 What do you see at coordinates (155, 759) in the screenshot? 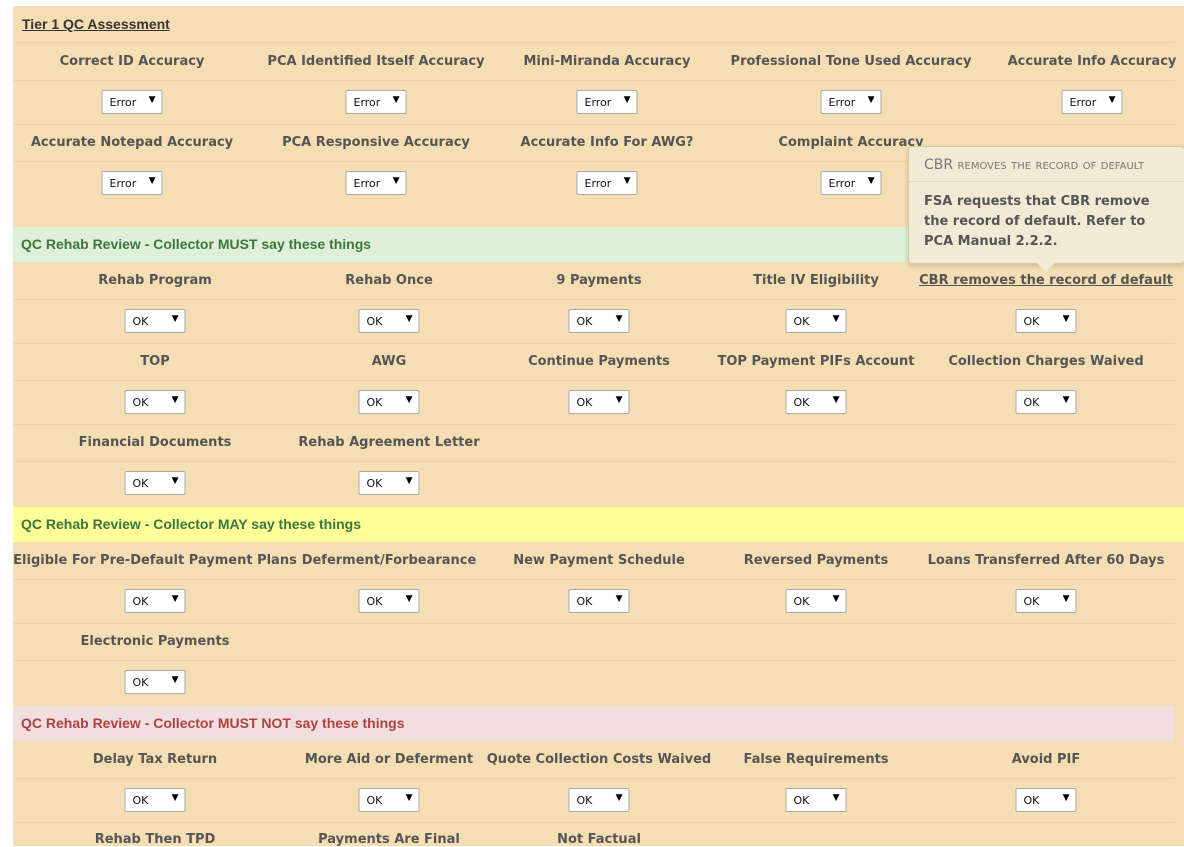
I see `label-delay-tax-return: Delay Tax Return` at bounding box center [155, 759].